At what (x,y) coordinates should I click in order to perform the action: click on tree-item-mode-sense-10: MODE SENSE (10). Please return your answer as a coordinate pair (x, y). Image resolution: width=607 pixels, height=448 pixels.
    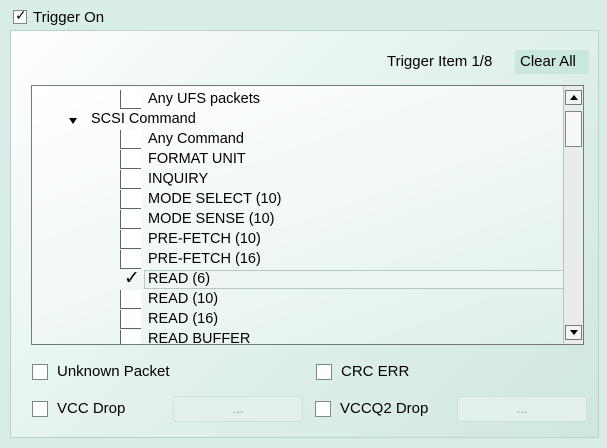
    Looking at the image, I should click on (298, 220).